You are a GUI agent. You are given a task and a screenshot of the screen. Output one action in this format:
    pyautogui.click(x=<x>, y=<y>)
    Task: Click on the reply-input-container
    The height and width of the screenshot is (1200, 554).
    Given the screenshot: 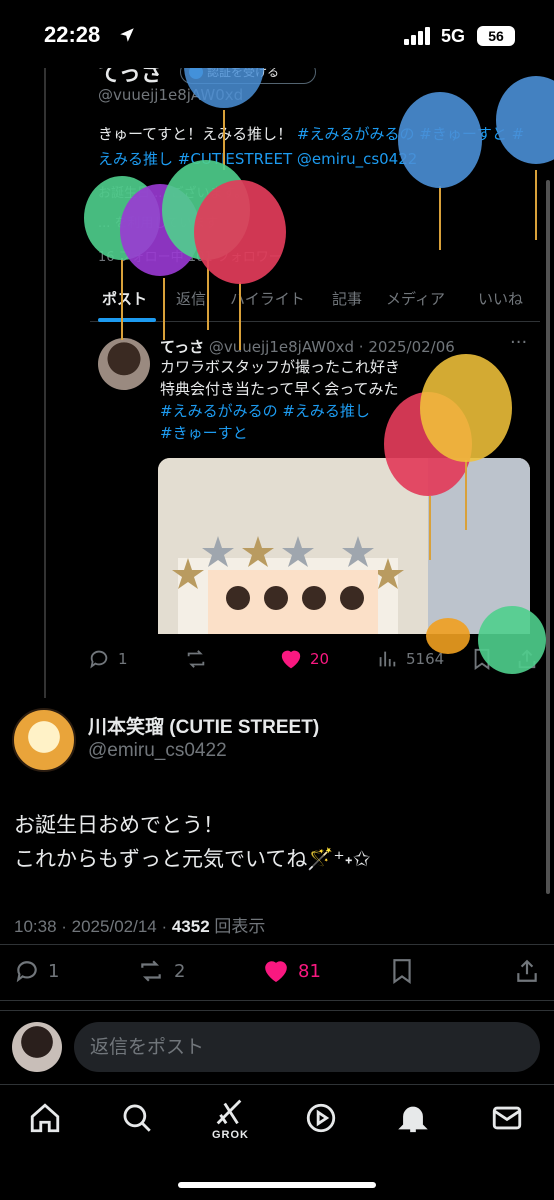 What is the action you would take?
    pyautogui.click(x=307, y=1047)
    